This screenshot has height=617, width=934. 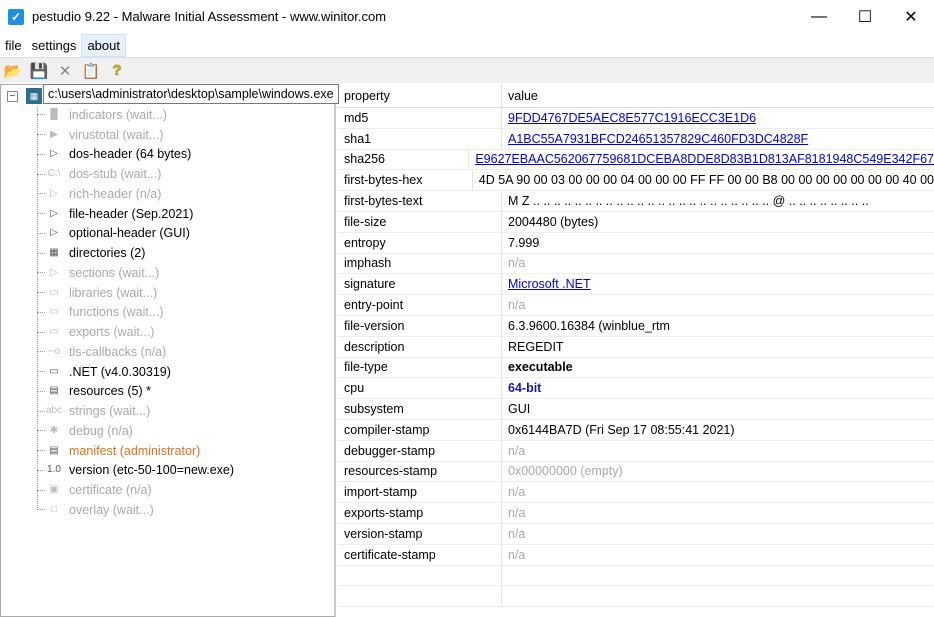 I want to click on tree-item: ▷ sections (wait...), so click(x=135, y=273).